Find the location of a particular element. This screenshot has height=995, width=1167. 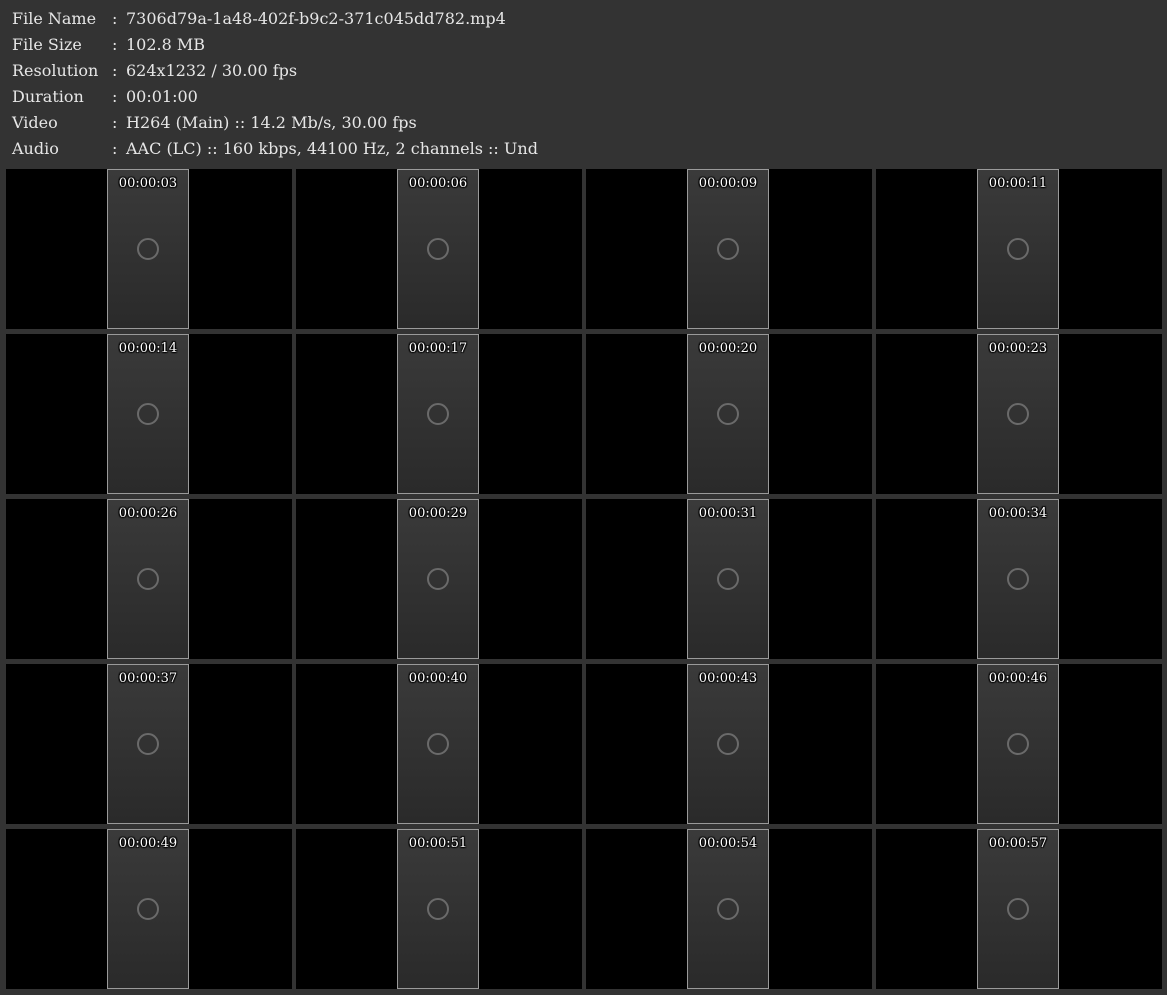

thumbnail-placeholder: 00:00:17 is located at coordinates (438, 414).